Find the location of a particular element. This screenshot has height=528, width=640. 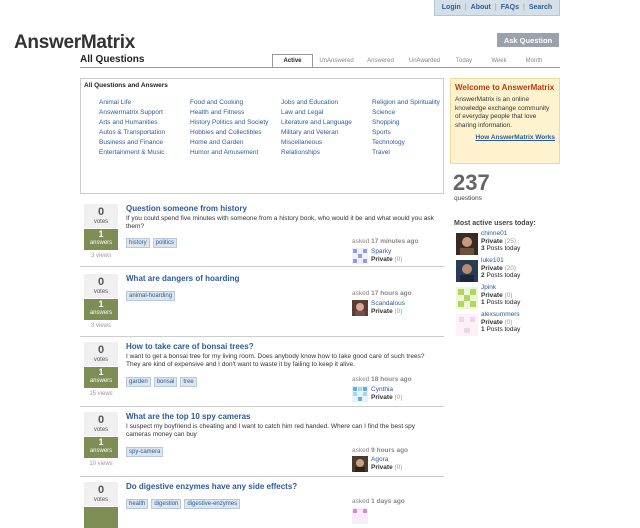

category-link: Health and Fitness is located at coordinates (232, 113).